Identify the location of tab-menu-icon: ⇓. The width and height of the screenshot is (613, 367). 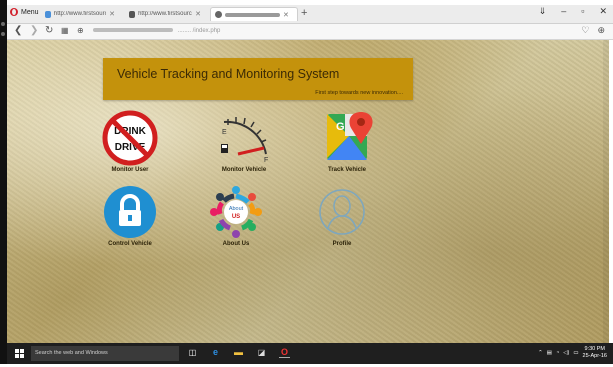
(543, 11).